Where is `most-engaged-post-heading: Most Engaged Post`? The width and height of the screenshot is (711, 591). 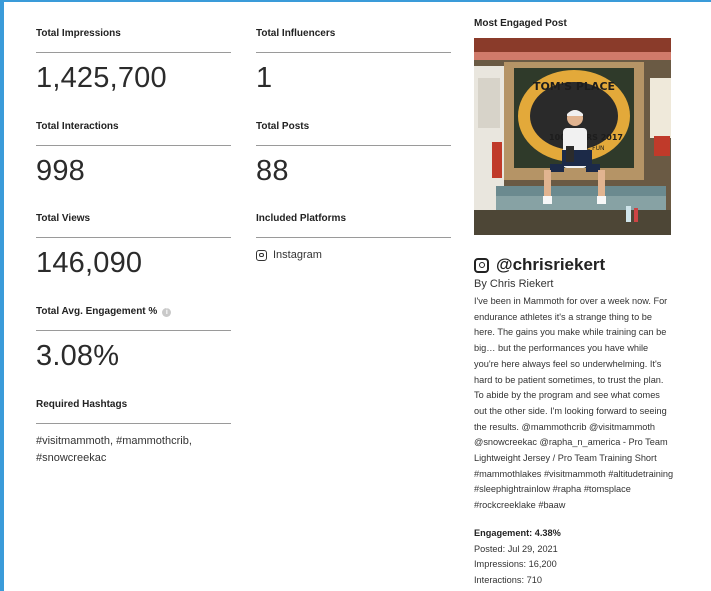
most-engaged-post-heading: Most Engaged Post is located at coordinates (520, 23).